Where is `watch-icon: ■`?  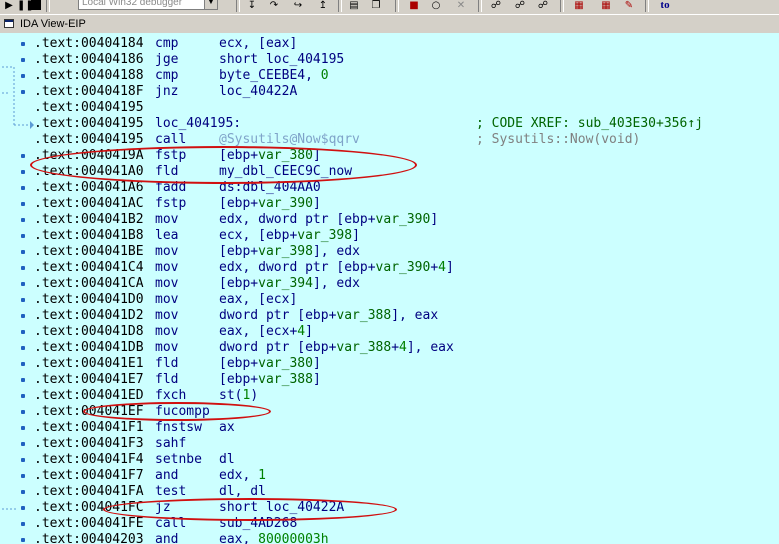 watch-icon: ■ is located at coordinates (414, 5).